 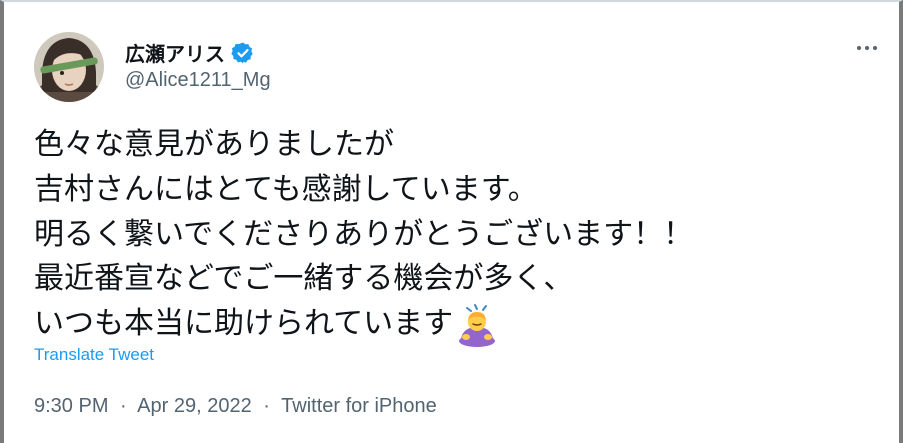 I want to click on tweet-source: Twitter for iPhone, so click(x=359, y=406).